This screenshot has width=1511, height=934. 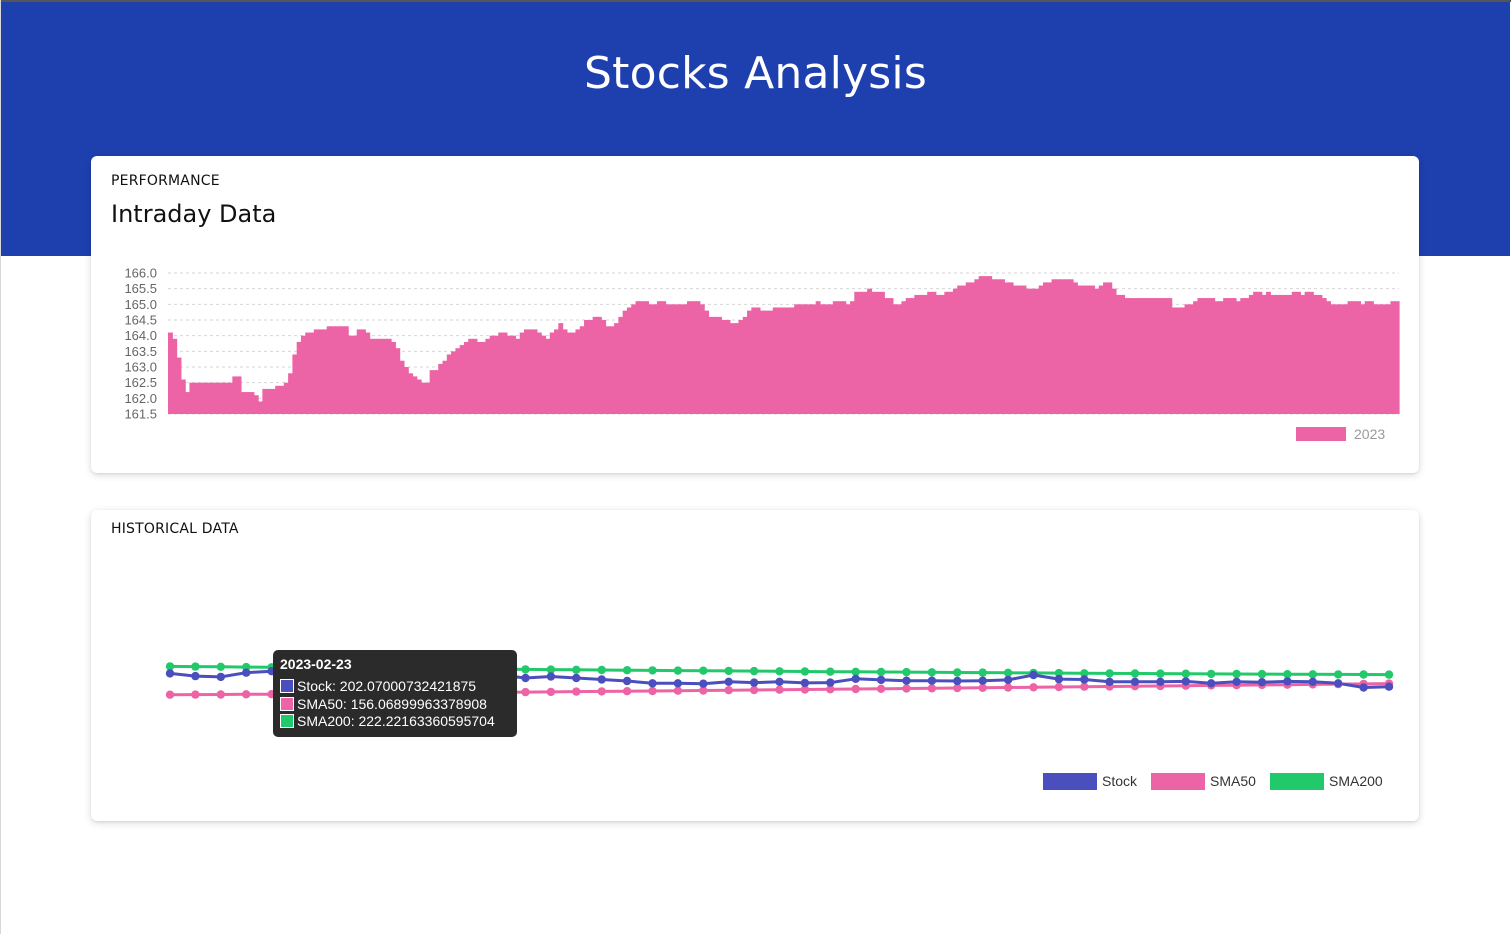 I want to click on historical-legend: Stock SMA50 SMA200, so click(x=1213, y=781).